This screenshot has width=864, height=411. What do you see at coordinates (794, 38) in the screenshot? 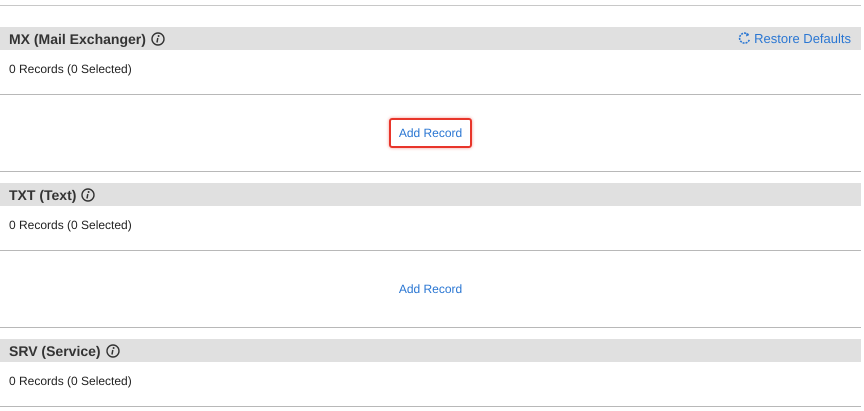
I see `restore-defaults-link: Restore Defaults` at bounding box center [794, 38].